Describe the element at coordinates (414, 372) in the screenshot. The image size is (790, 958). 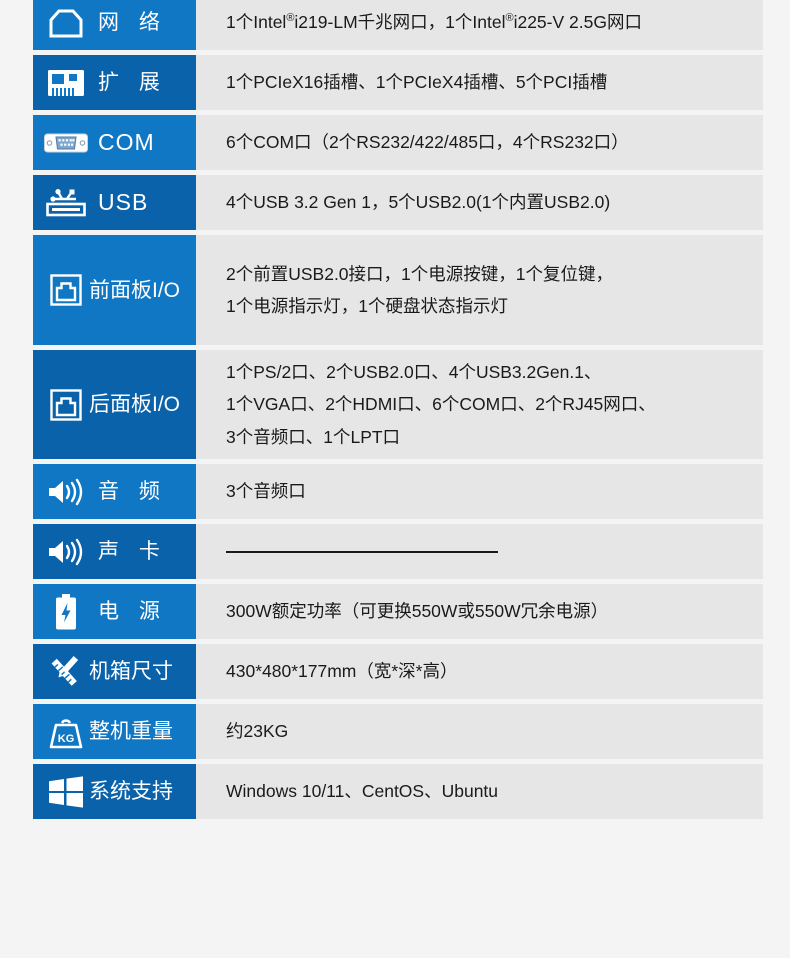
I see `spec-value-line: 1个PS/2口、2个USB2.0口、4个USB3.2Gen.1、` at that location.